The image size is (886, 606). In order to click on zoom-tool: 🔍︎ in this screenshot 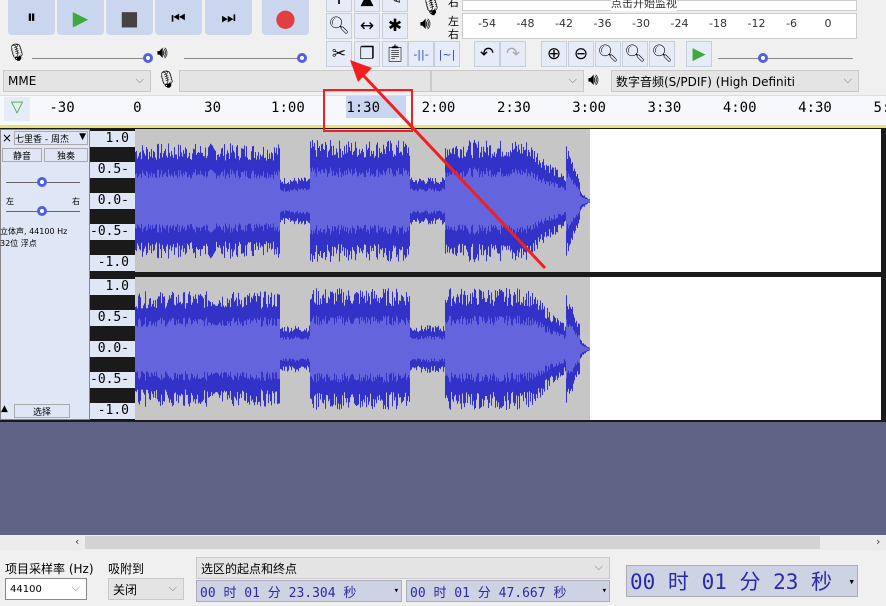, I will do `click(339, 26)`.